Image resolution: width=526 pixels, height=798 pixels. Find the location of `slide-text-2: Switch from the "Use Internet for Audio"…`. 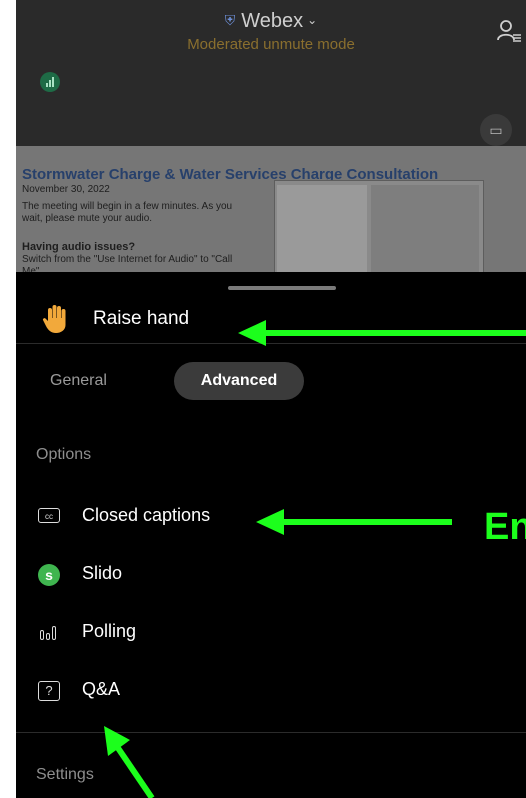

slide-text-2: Switch from the "Use Internet for Audio"… is located at coordinates (127, 263).